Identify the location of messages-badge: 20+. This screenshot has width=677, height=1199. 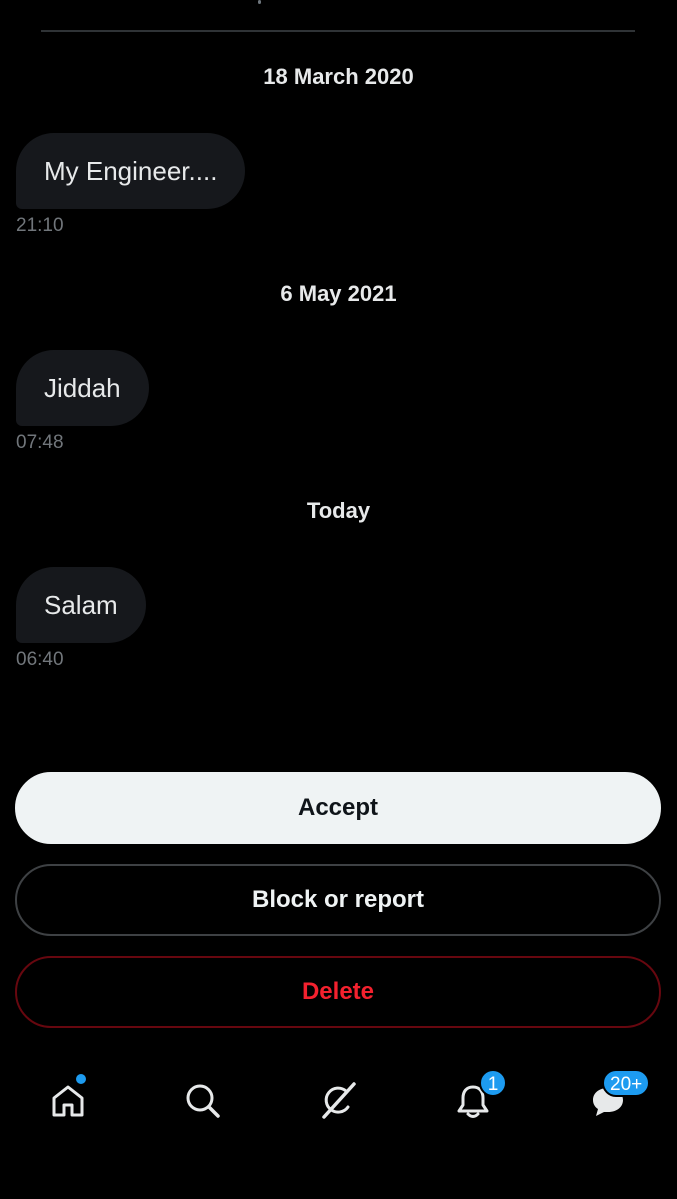
(626, 1083).